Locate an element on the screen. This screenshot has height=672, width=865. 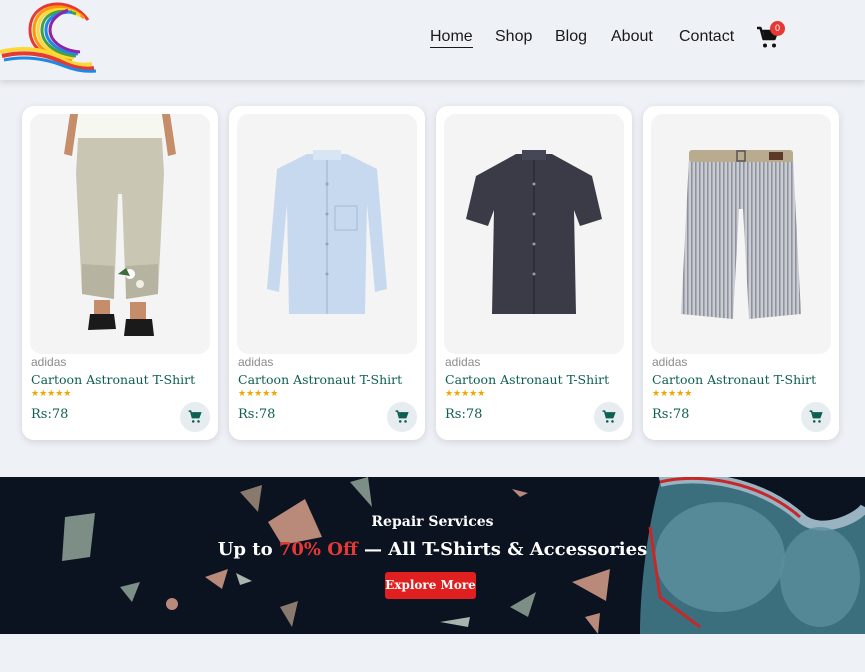
banner-subtitle: Repair Services is located at coordinates (432, 522).